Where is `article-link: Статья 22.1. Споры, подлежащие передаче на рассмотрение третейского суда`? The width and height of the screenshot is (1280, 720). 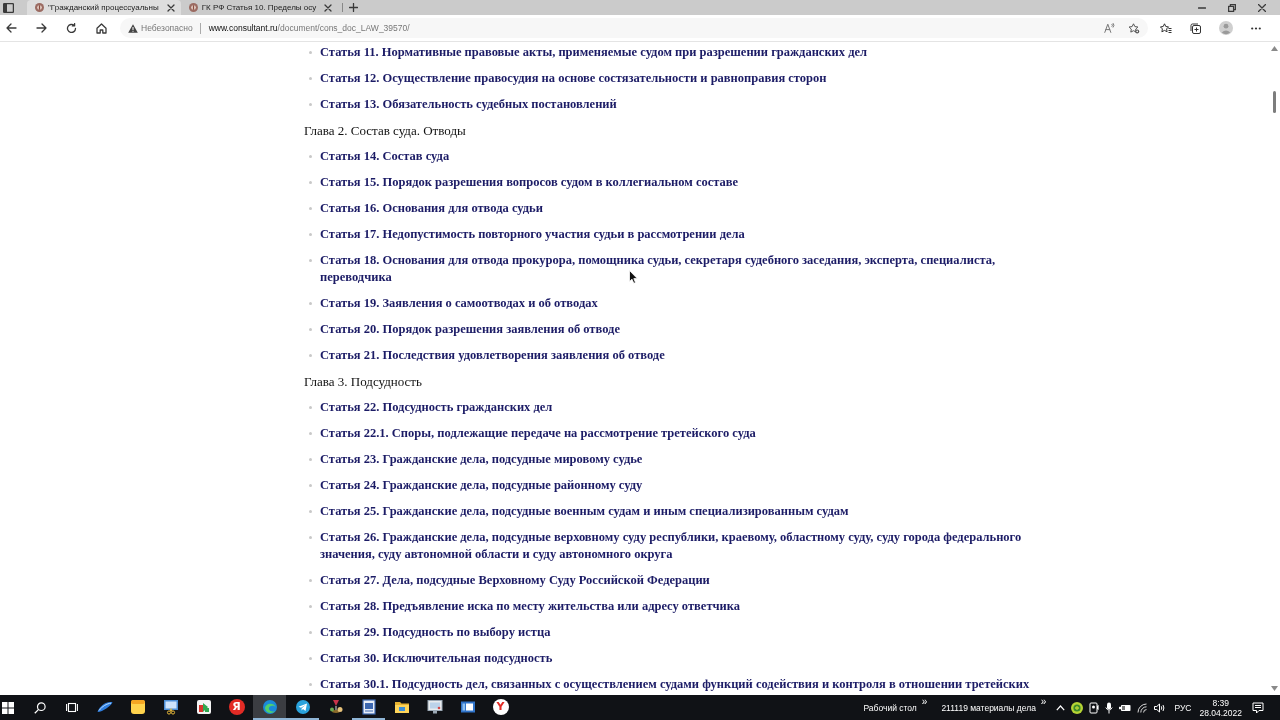 article-link: Статья 22.1. Споры, подлежащие передаче на рассмотрение третейского суда is located at coordinates (538, 433).